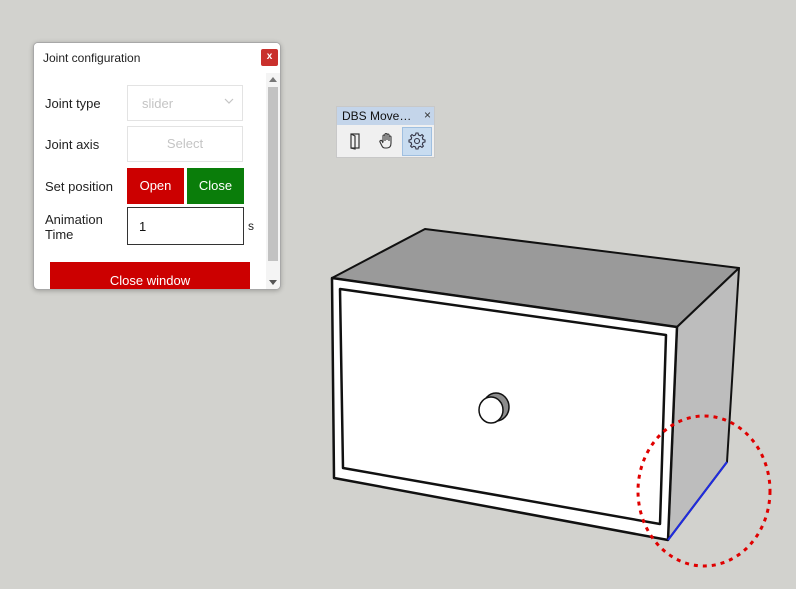 Image resolution: width=796 pixels, height=589 pixels. I want to click on gear-icon, so click(417, 141).